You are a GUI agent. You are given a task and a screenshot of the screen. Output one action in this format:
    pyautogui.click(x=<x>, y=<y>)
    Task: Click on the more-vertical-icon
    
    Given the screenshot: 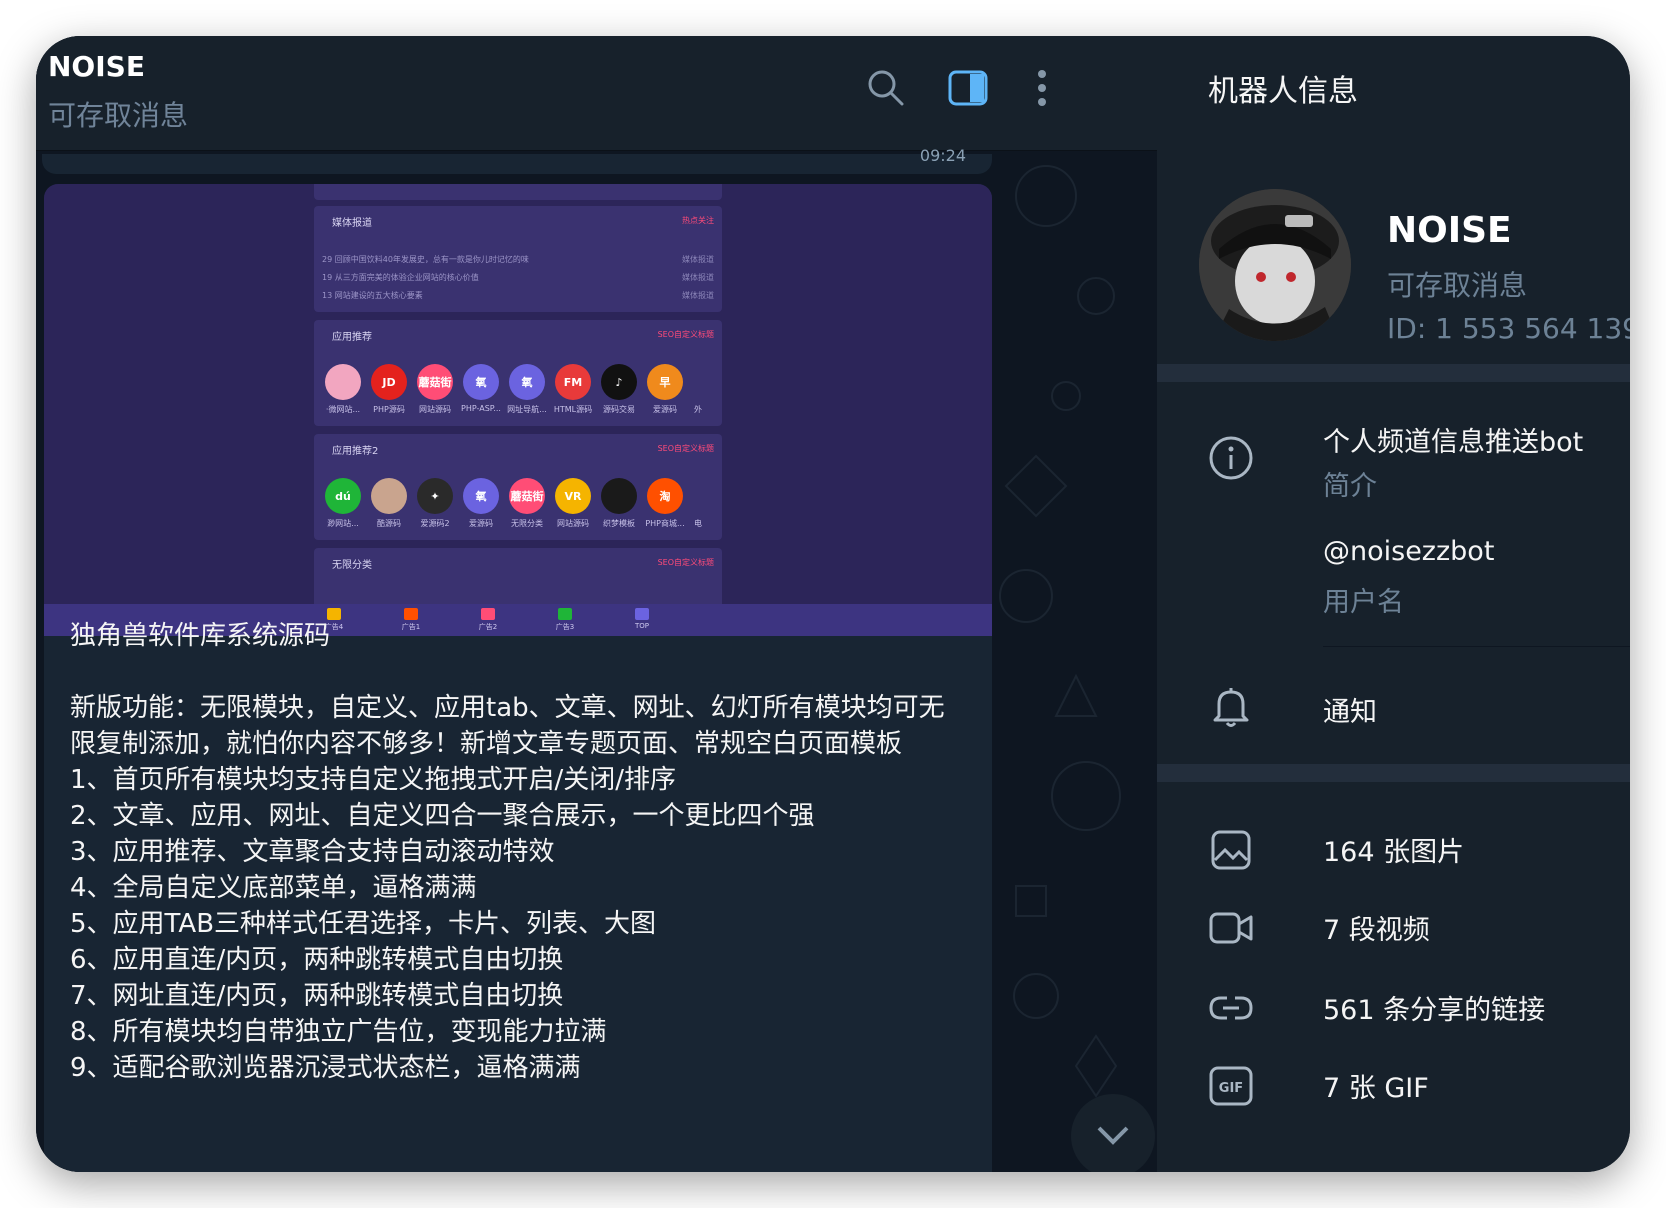 What is the action you would take?
    pyautogui.click(x=1042, y=88)
    